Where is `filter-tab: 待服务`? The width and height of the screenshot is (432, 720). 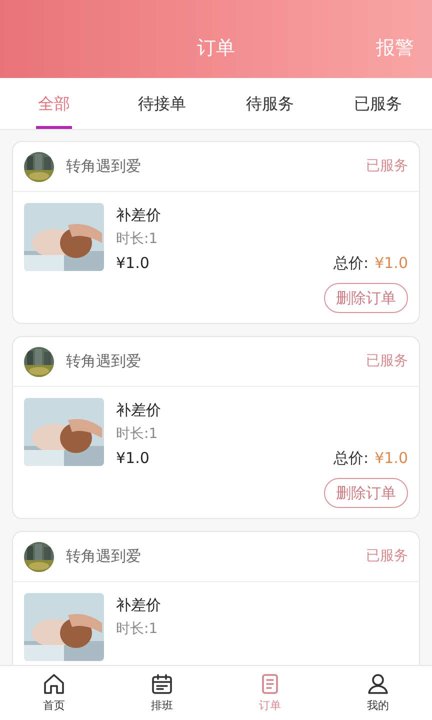
filter-tab: 待服务 is located at coordinates (270, 103).